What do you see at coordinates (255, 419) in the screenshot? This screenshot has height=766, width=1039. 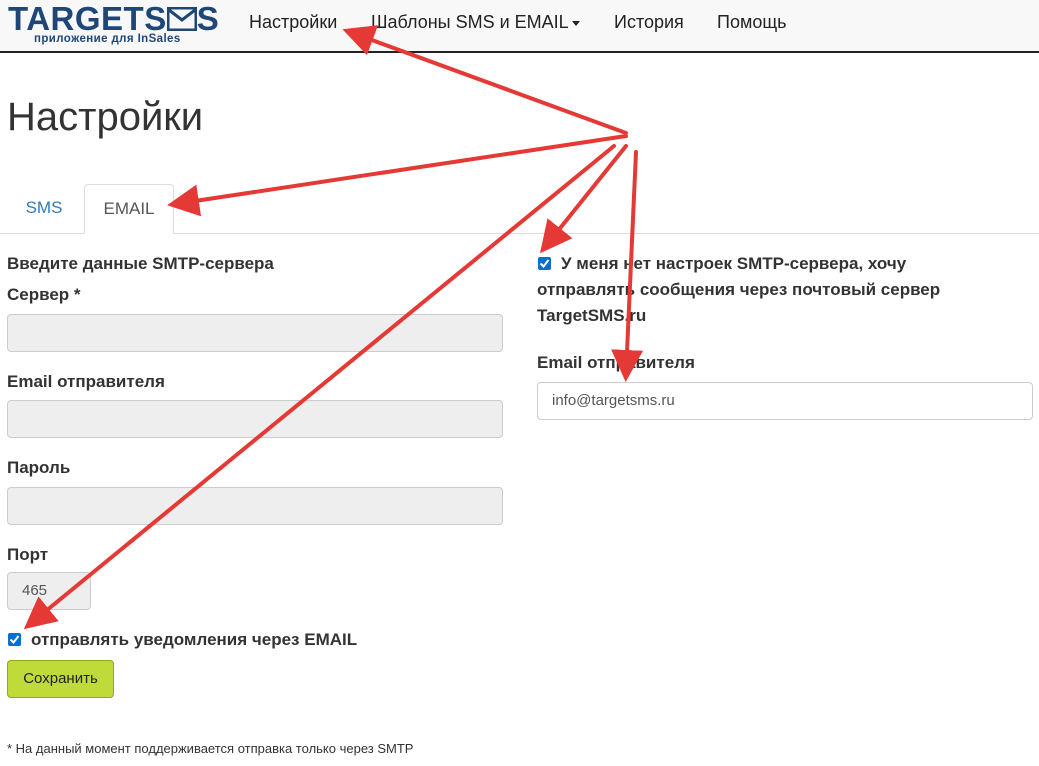 I see `sender-email-input` at bounding box center [255, 419].